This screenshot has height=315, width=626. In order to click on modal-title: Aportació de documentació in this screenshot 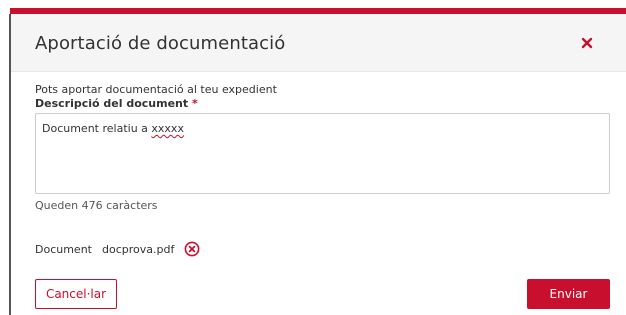, I will do `click(160, 43)`.